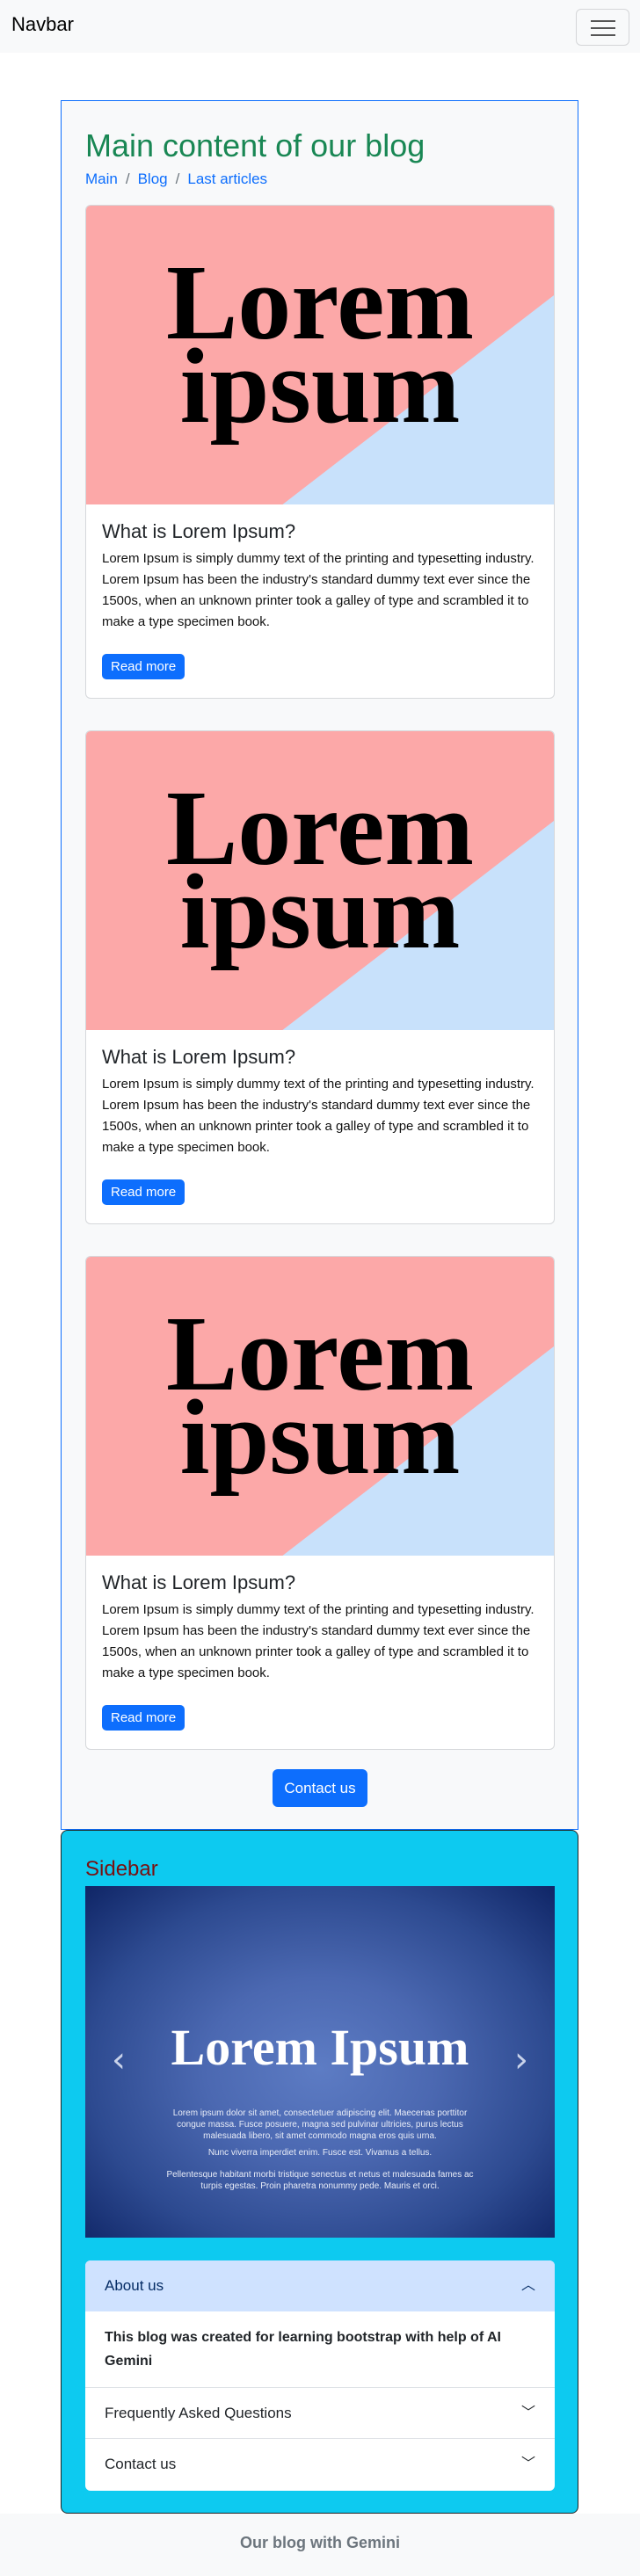  Describe the element at coordinates (602, 27) in the screenshot. I see `navbar-toggler-button` at that location.